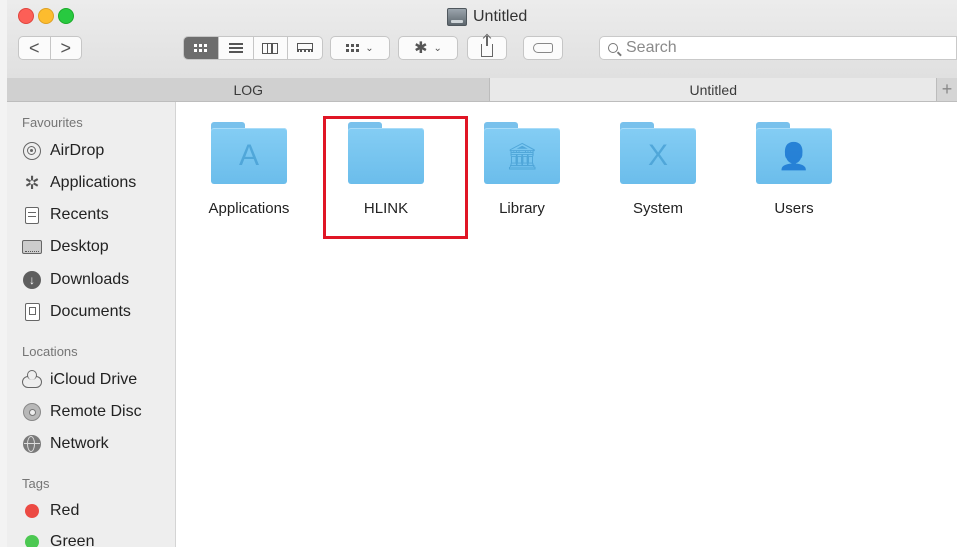 The height and width of the screenshot is (547, 957). I want to click on search-input, so click(776, 48).